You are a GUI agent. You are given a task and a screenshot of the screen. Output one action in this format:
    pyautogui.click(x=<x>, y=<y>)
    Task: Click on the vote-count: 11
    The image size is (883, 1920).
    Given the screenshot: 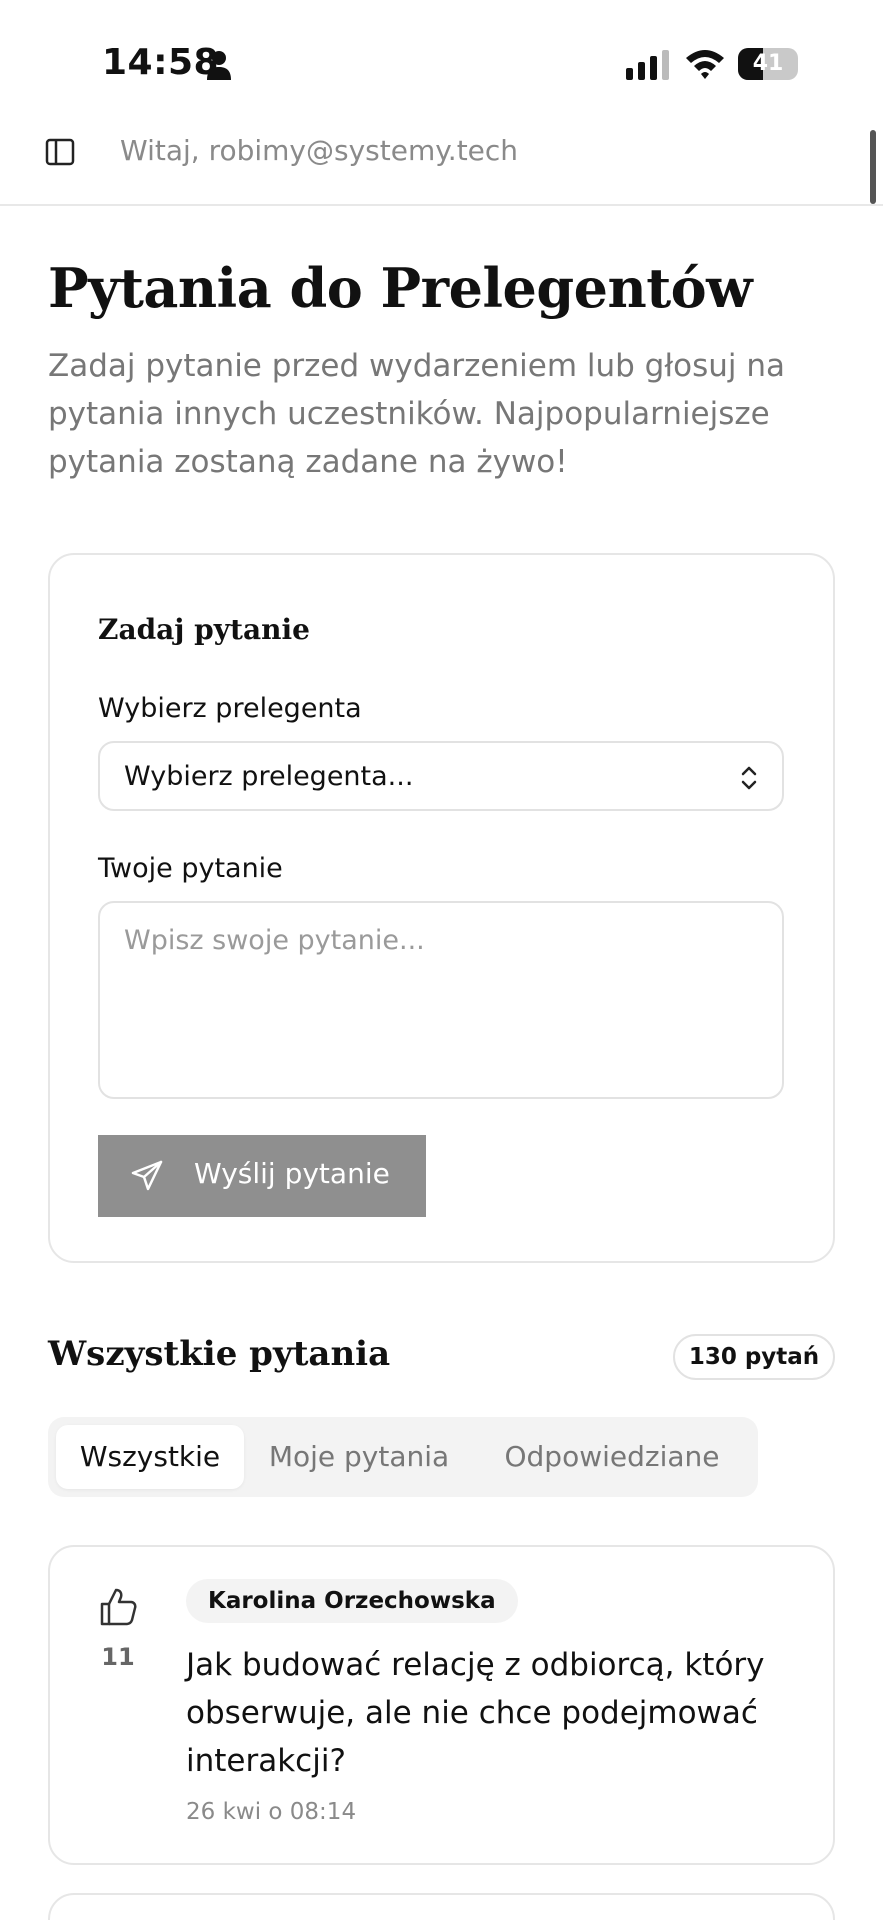 What is the action you would take?
    pyautogui.click(x=118, y=1657)
    